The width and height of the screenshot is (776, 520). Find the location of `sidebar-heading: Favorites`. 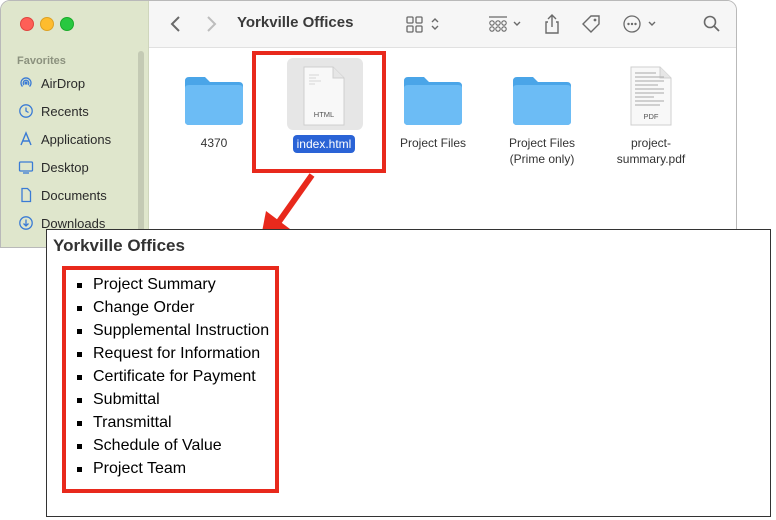

sidebar-heading: Favorites is located at coordinates (41, 61).